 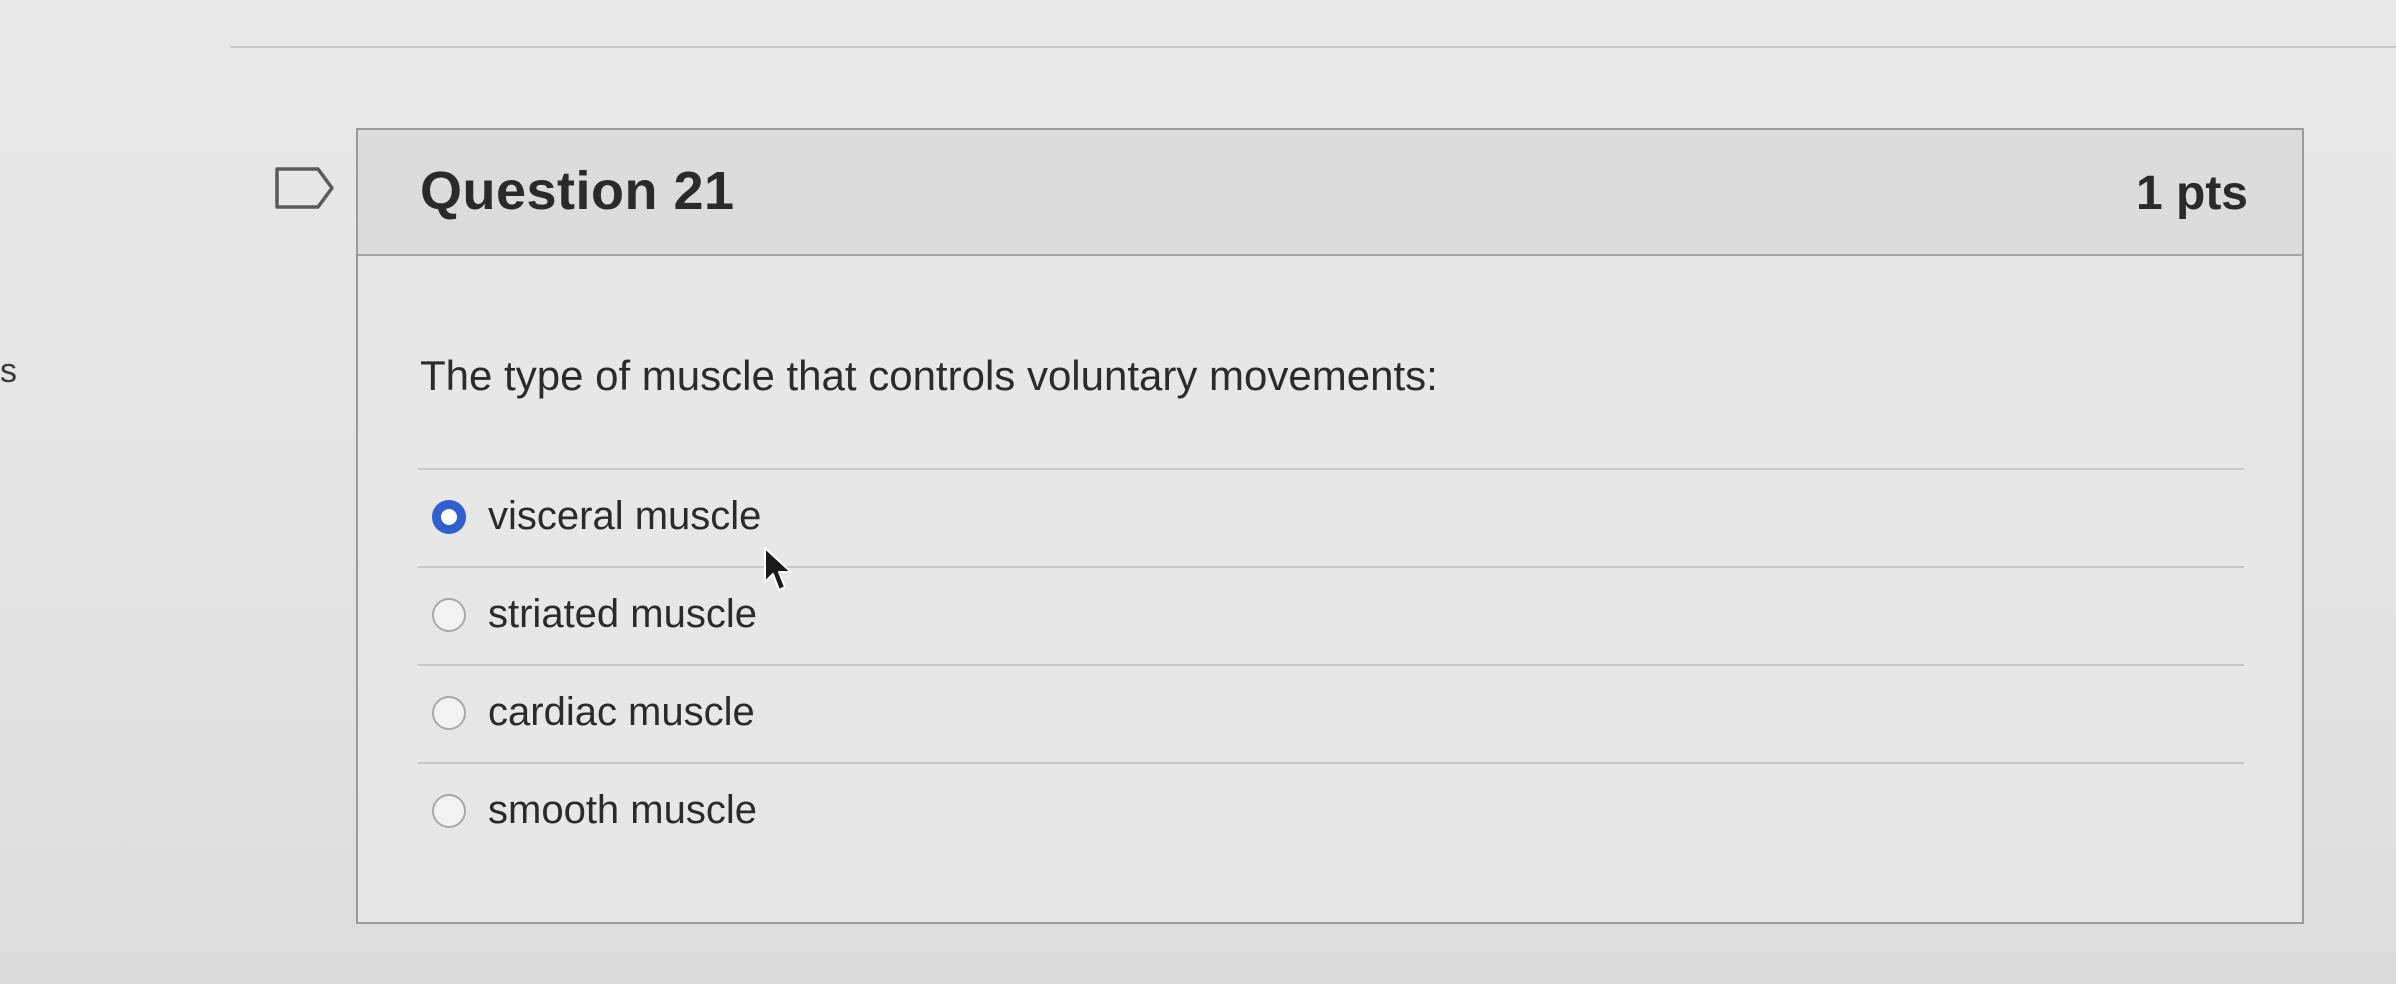 What do you see at coordinates (305, 188) in the screenshot?
I see `flag-question-icon` at bounding box center [305, 188].